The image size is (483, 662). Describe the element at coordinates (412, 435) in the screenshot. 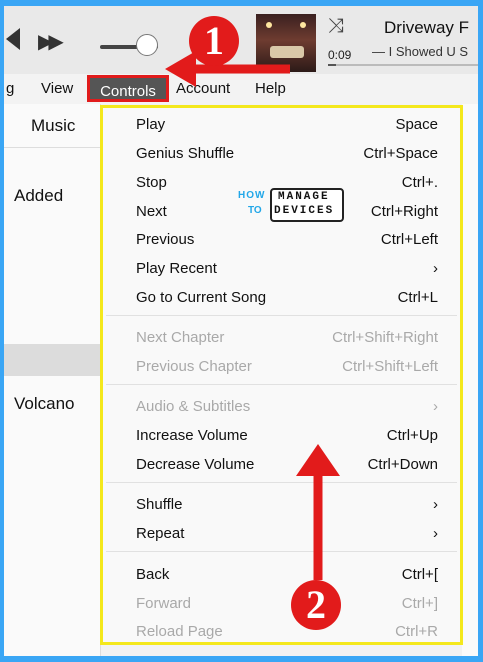

I see `menu-item-shortcut: Ctrl+Up` at that location.